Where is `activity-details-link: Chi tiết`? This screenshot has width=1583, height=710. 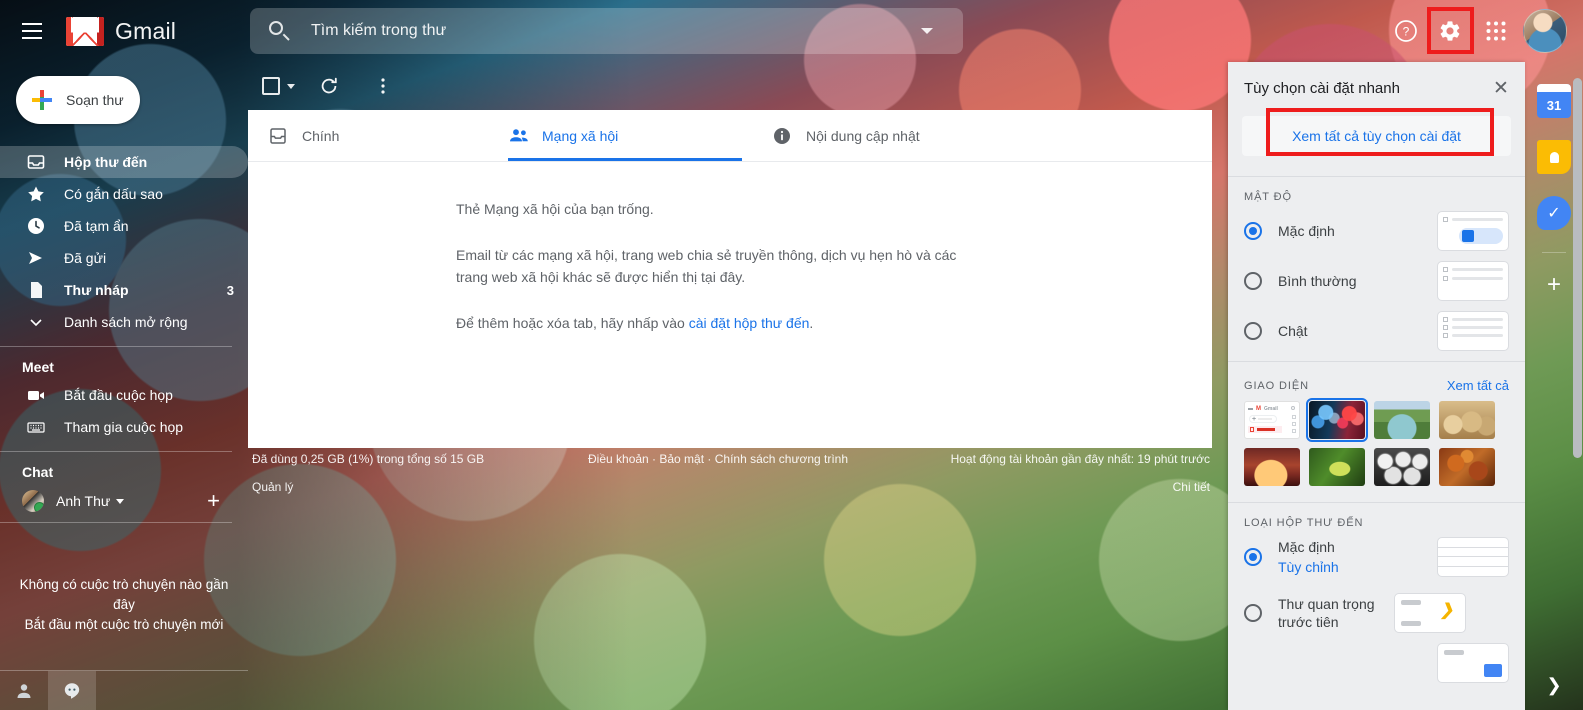
activity-details-link: Chi tiết is located at coordinates (1191, 487).